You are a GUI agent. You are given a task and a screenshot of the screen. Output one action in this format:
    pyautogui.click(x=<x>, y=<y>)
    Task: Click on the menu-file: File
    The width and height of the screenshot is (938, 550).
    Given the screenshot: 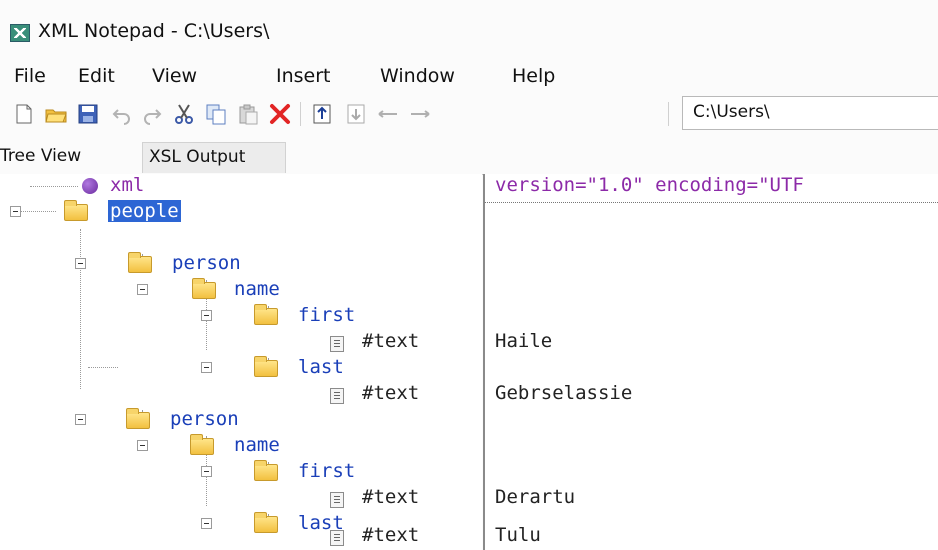 What is the action you would take?
    pyautogui.click(x=30, y=76)
    